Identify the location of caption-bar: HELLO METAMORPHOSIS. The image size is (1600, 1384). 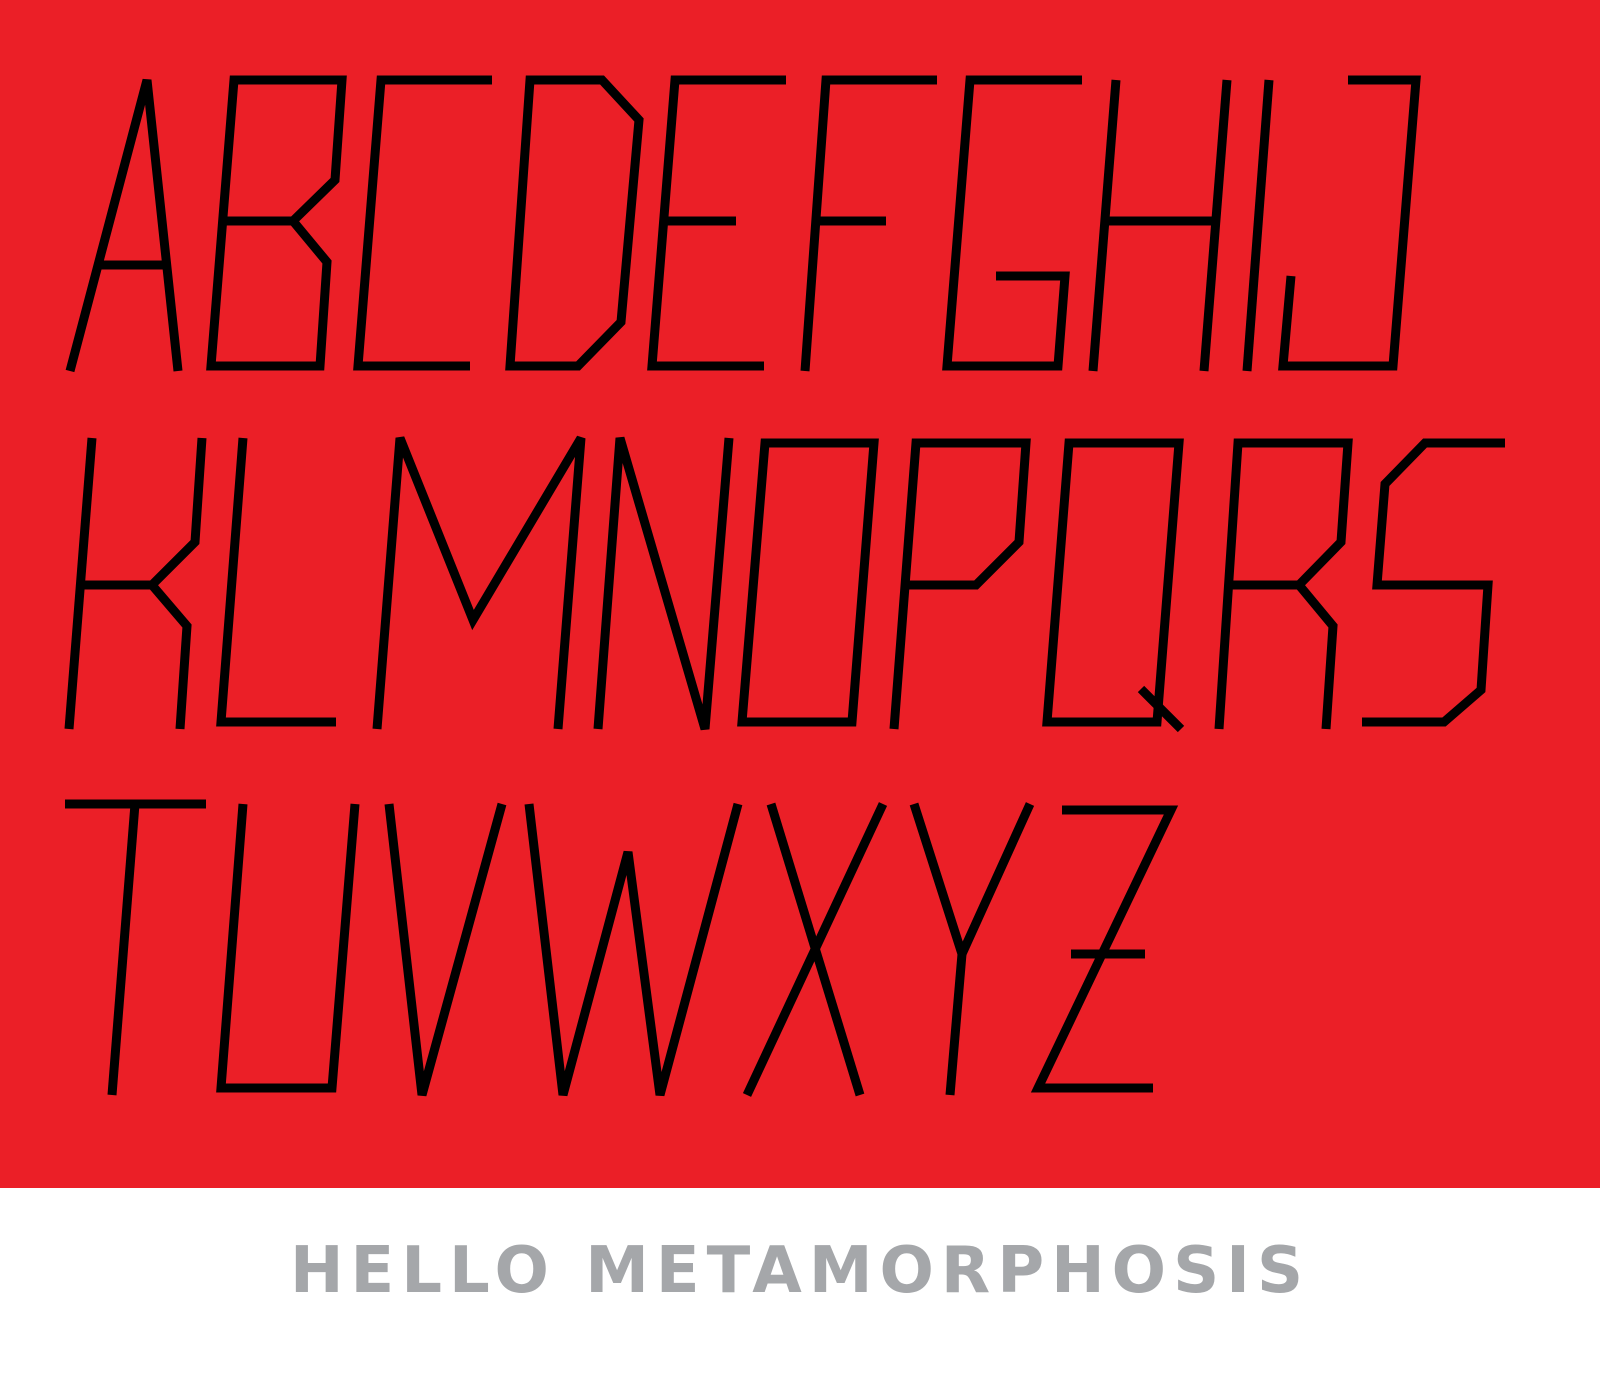
(800, 1286).